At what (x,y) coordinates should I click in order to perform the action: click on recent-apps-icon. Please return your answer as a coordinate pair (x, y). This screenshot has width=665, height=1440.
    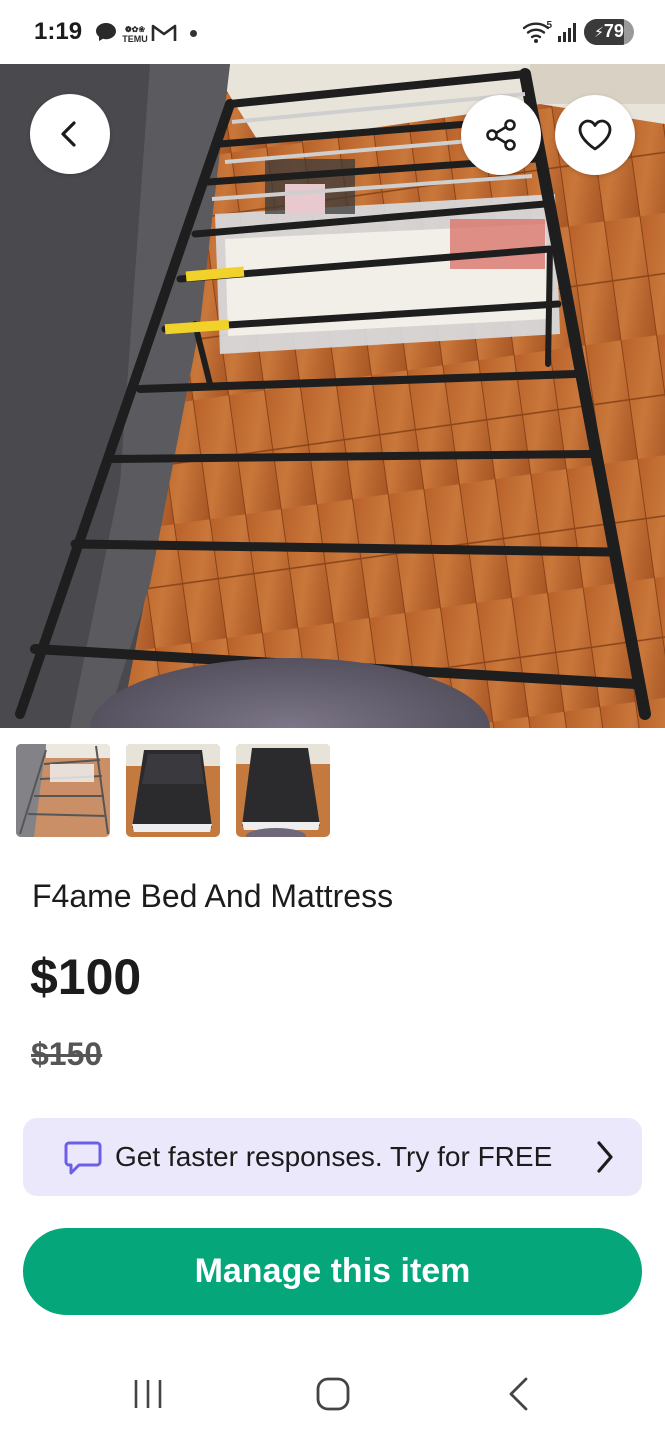
    Looking at the image, I should click on (148, 1394).